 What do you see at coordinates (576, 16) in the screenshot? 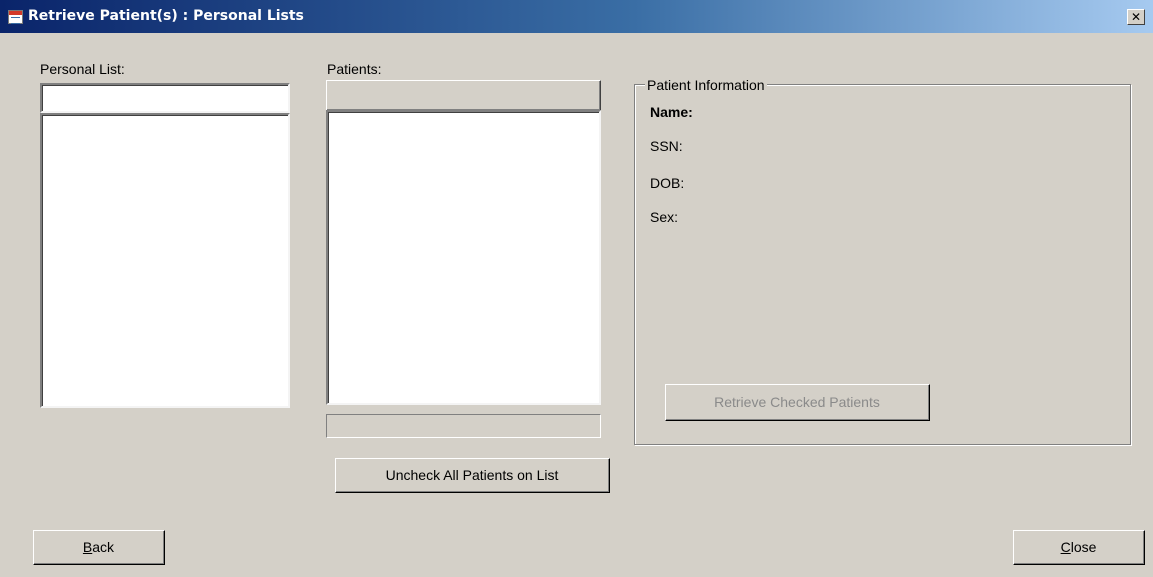
I see `title-bar: Retrieve Patient(s) : Personal Lists ✕` at bounding box center [576, 16].